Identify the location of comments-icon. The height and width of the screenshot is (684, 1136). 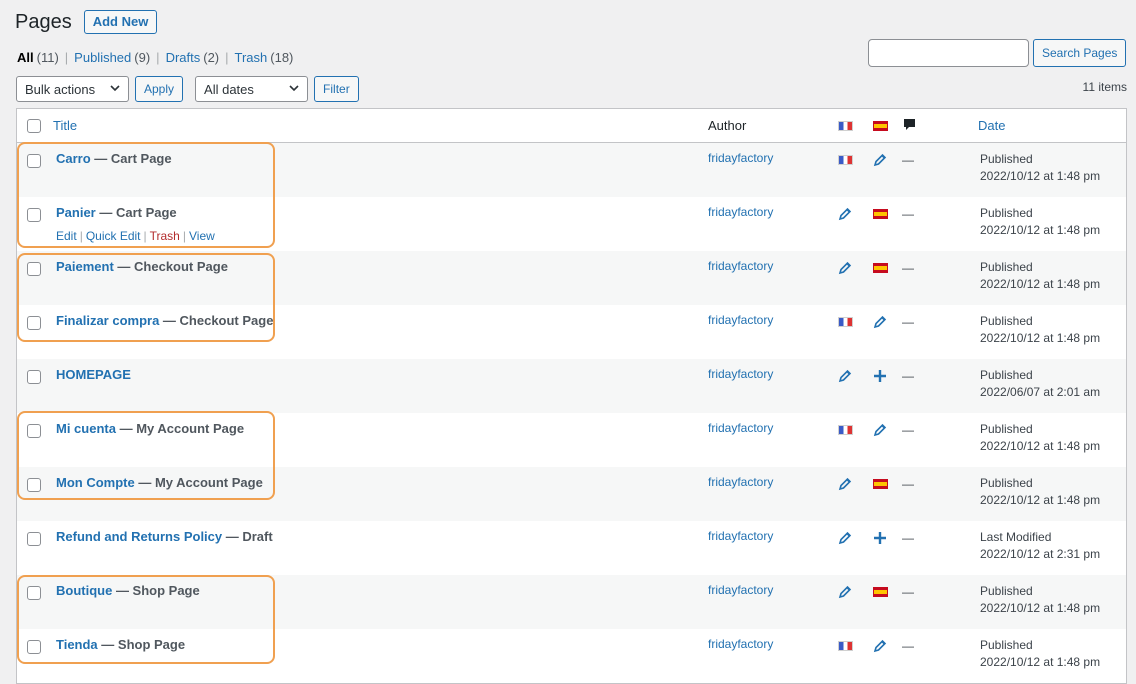
(909, 126).